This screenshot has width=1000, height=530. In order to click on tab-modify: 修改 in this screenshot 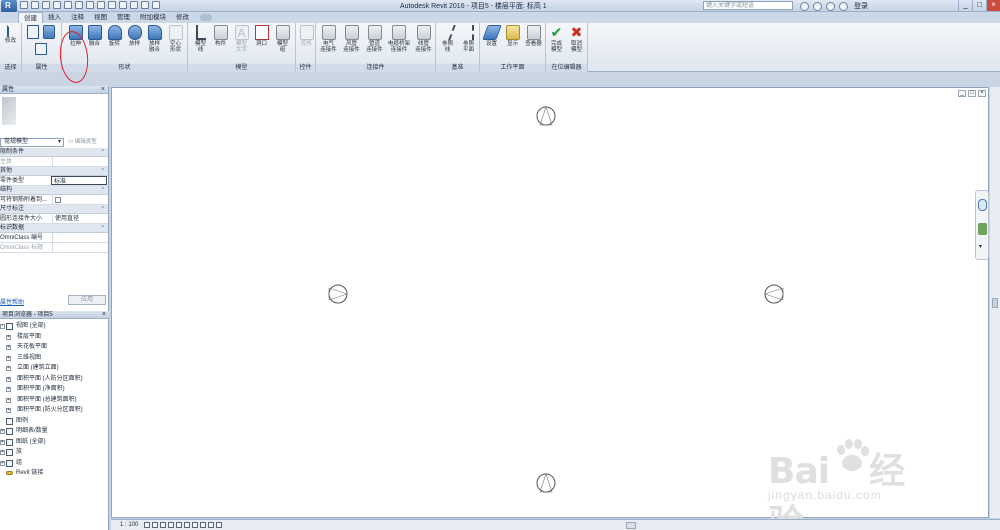, I will do `click(182, 17)`.